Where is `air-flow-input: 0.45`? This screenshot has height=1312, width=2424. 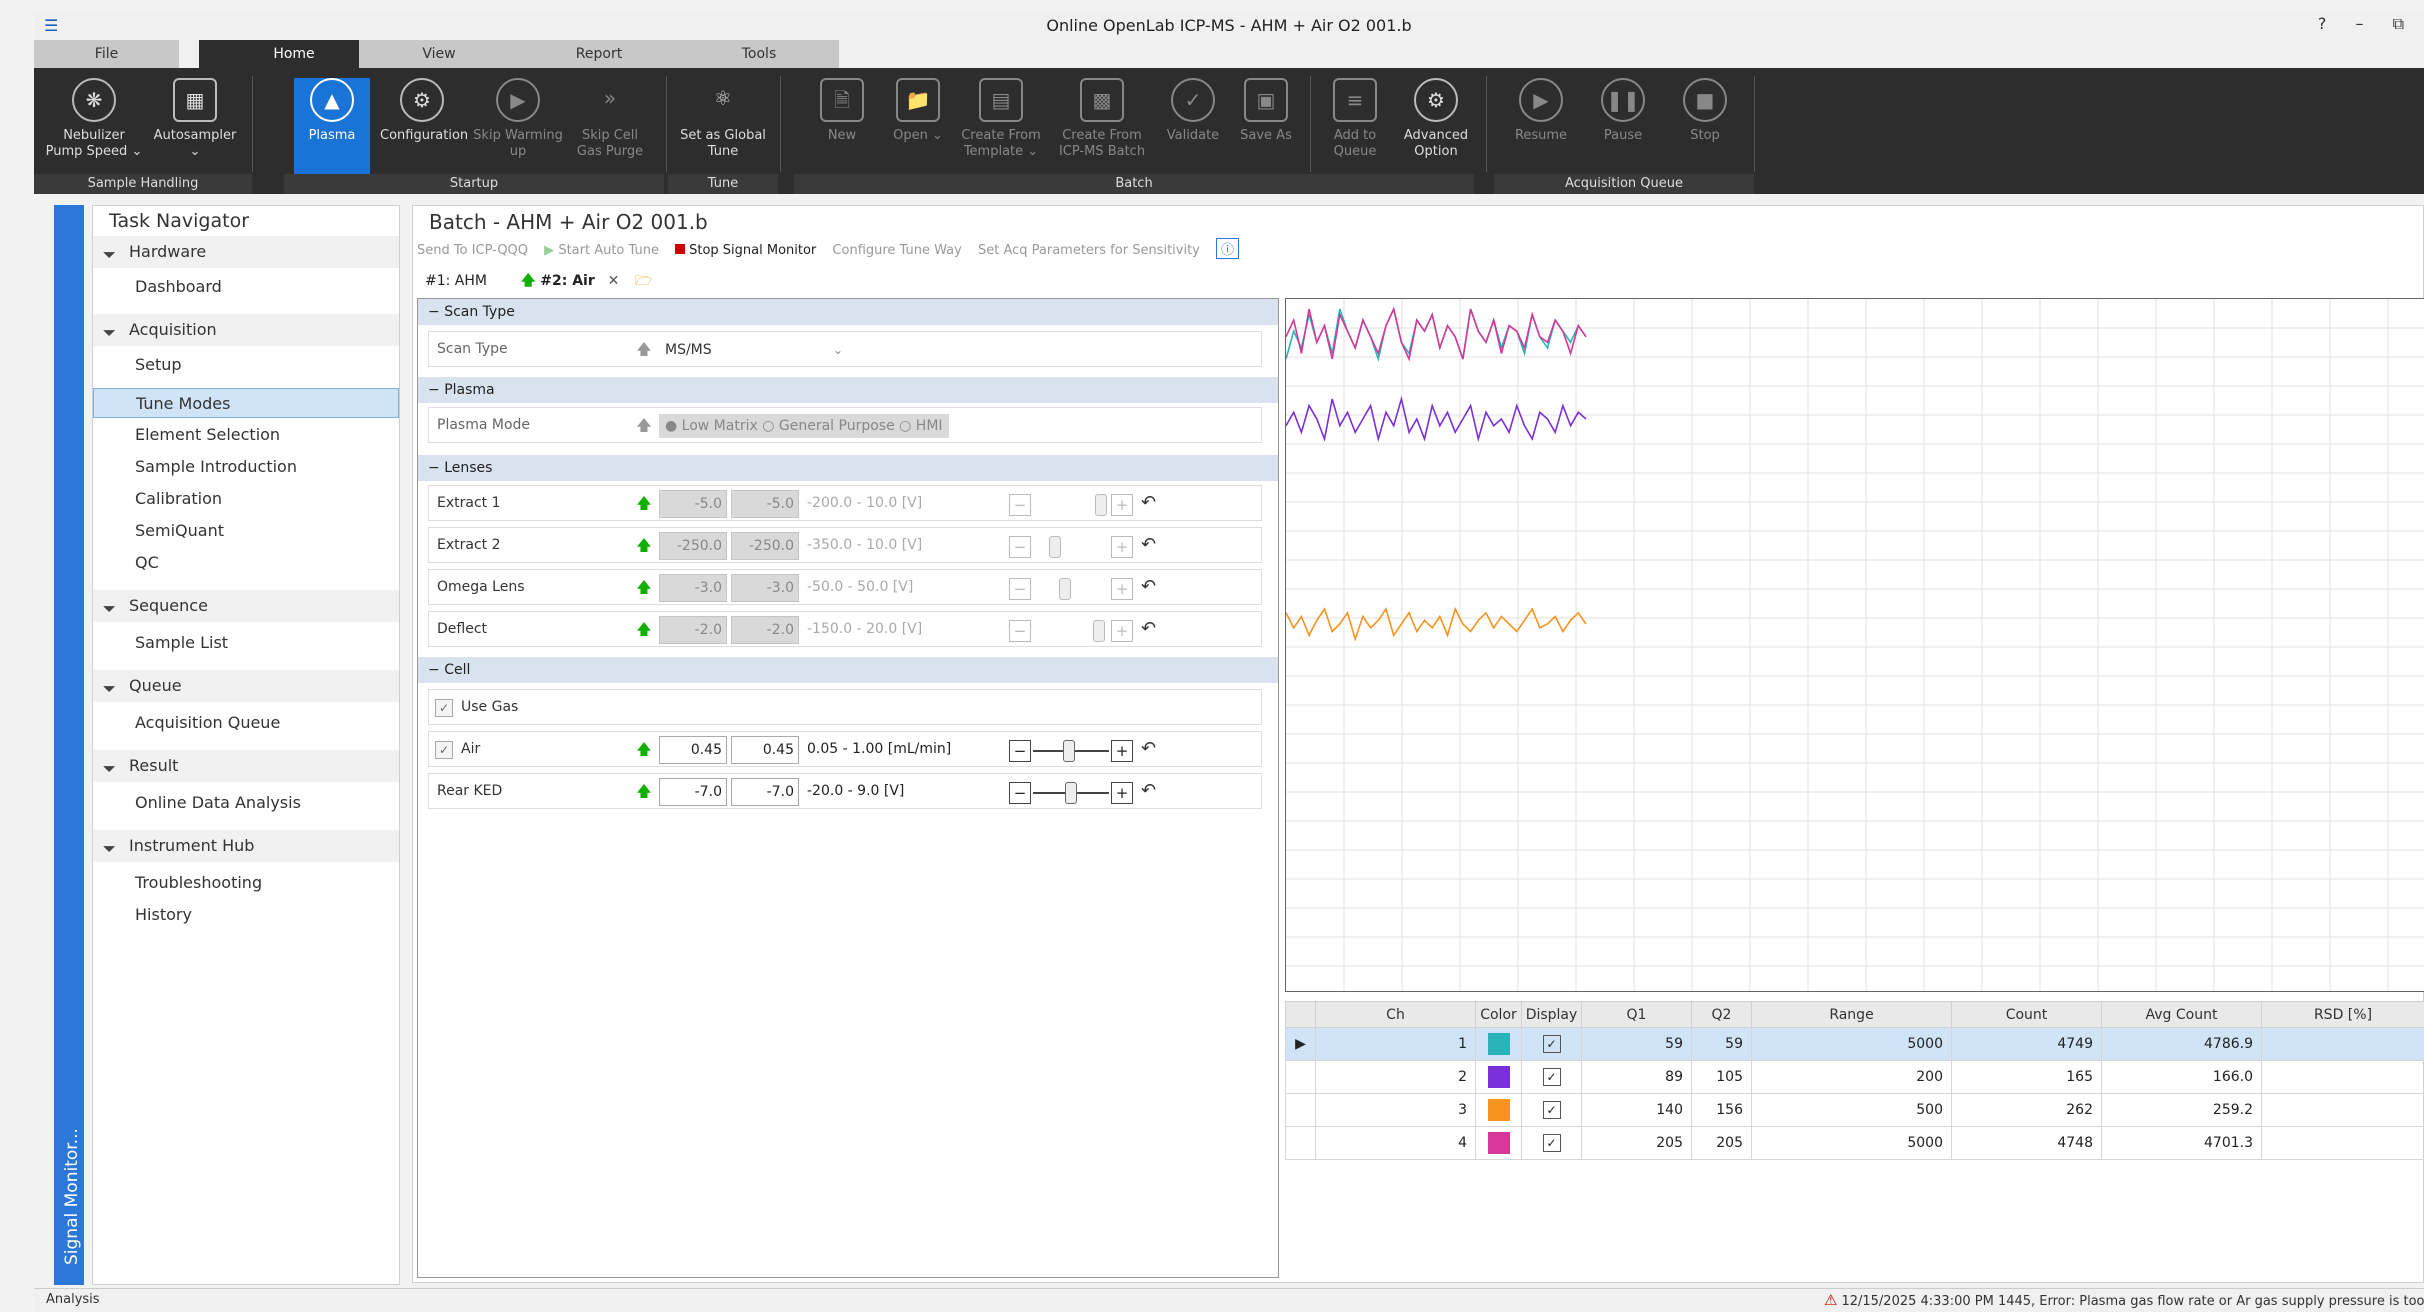
air-flow-input: 0.45 is located at coordinates (693, 750).